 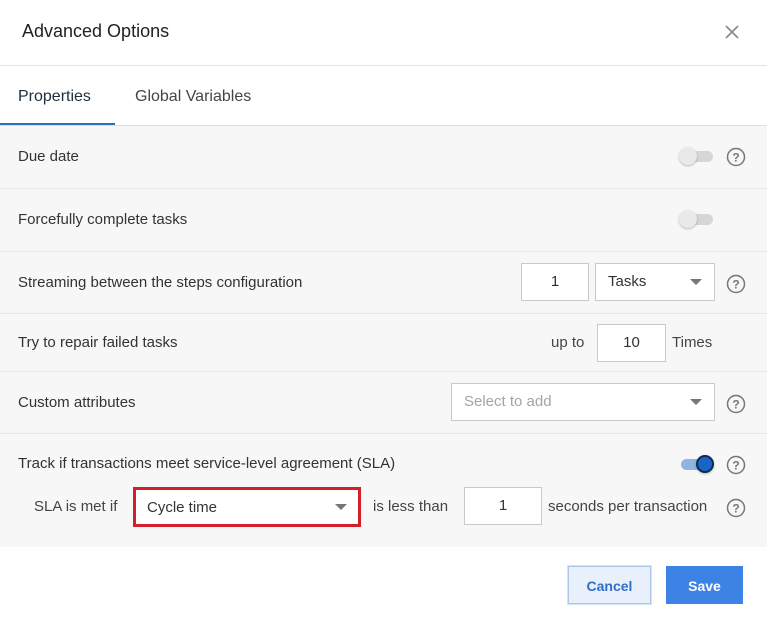 I want to click on forcefully-complete-label: Forcefully complete tasks, so click(x=103, y=219).